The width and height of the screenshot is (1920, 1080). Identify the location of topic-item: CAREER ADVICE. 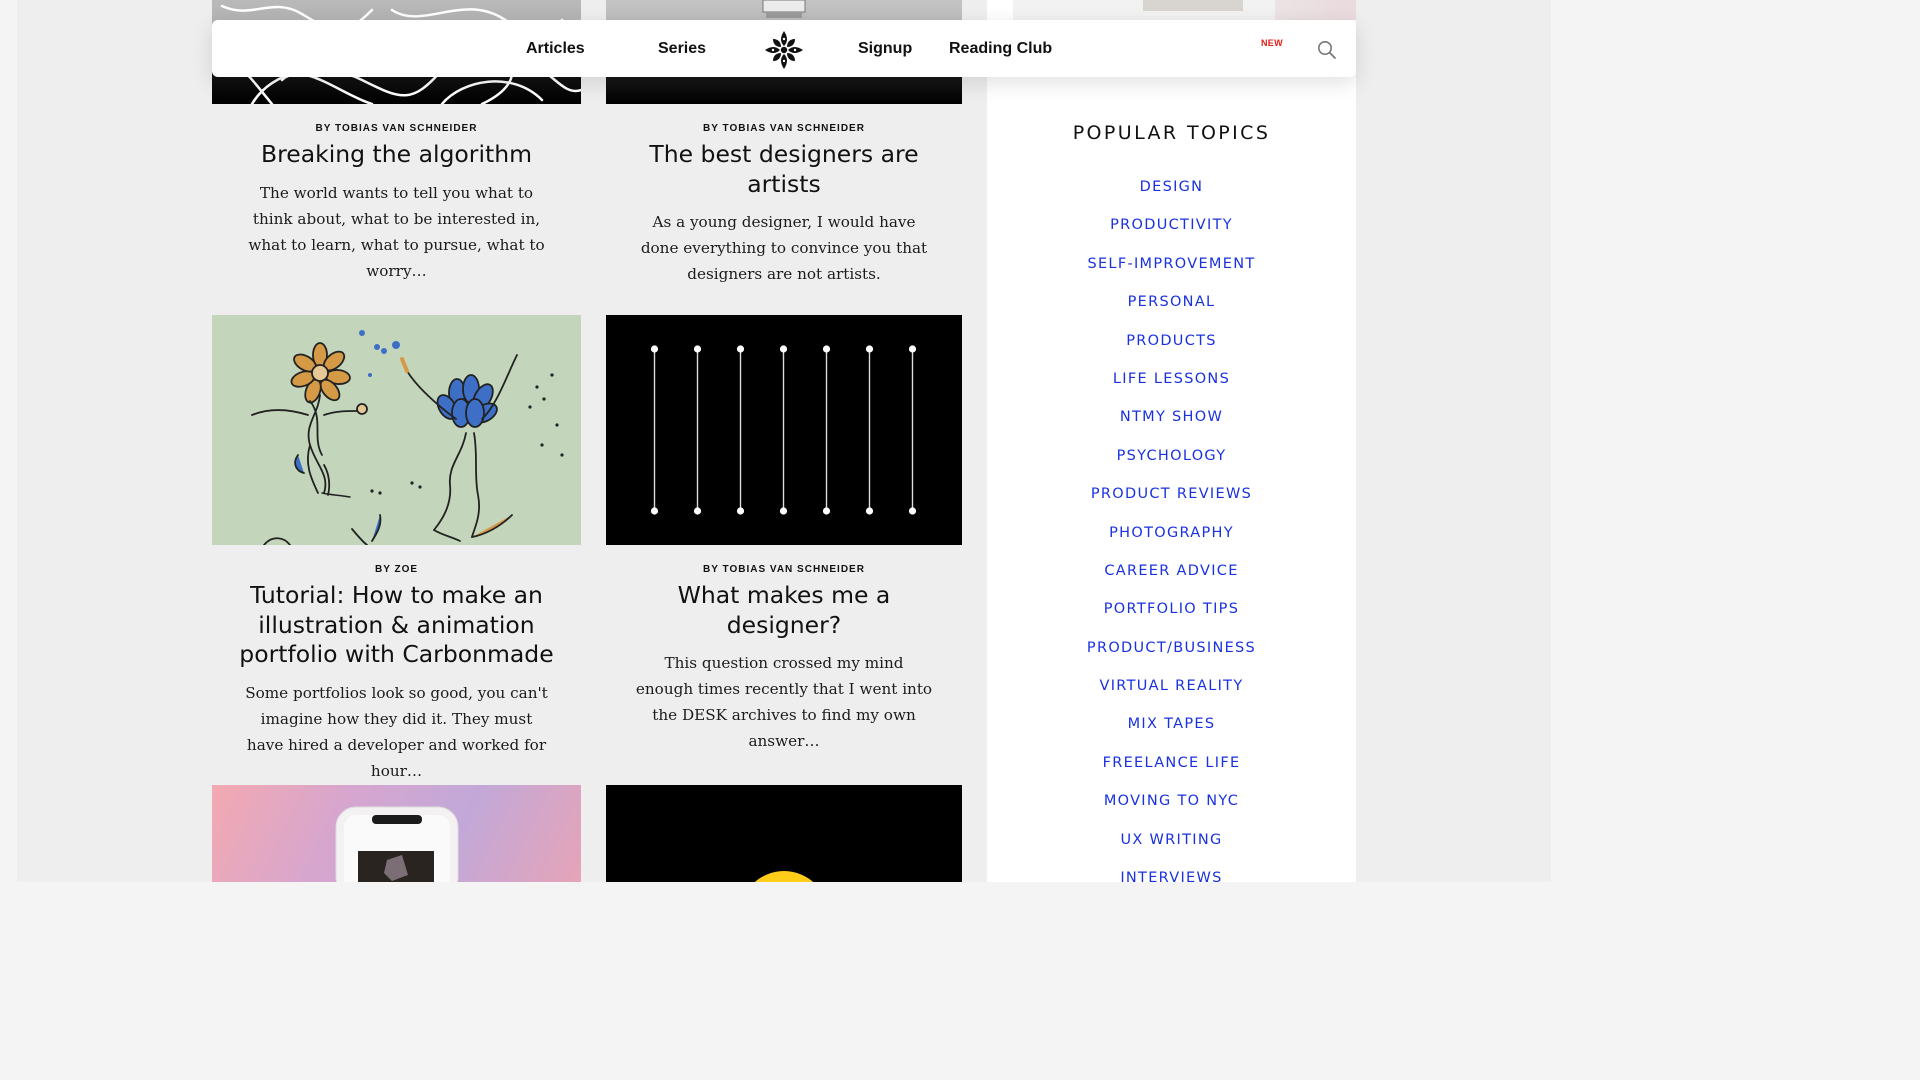
(1171, 579).